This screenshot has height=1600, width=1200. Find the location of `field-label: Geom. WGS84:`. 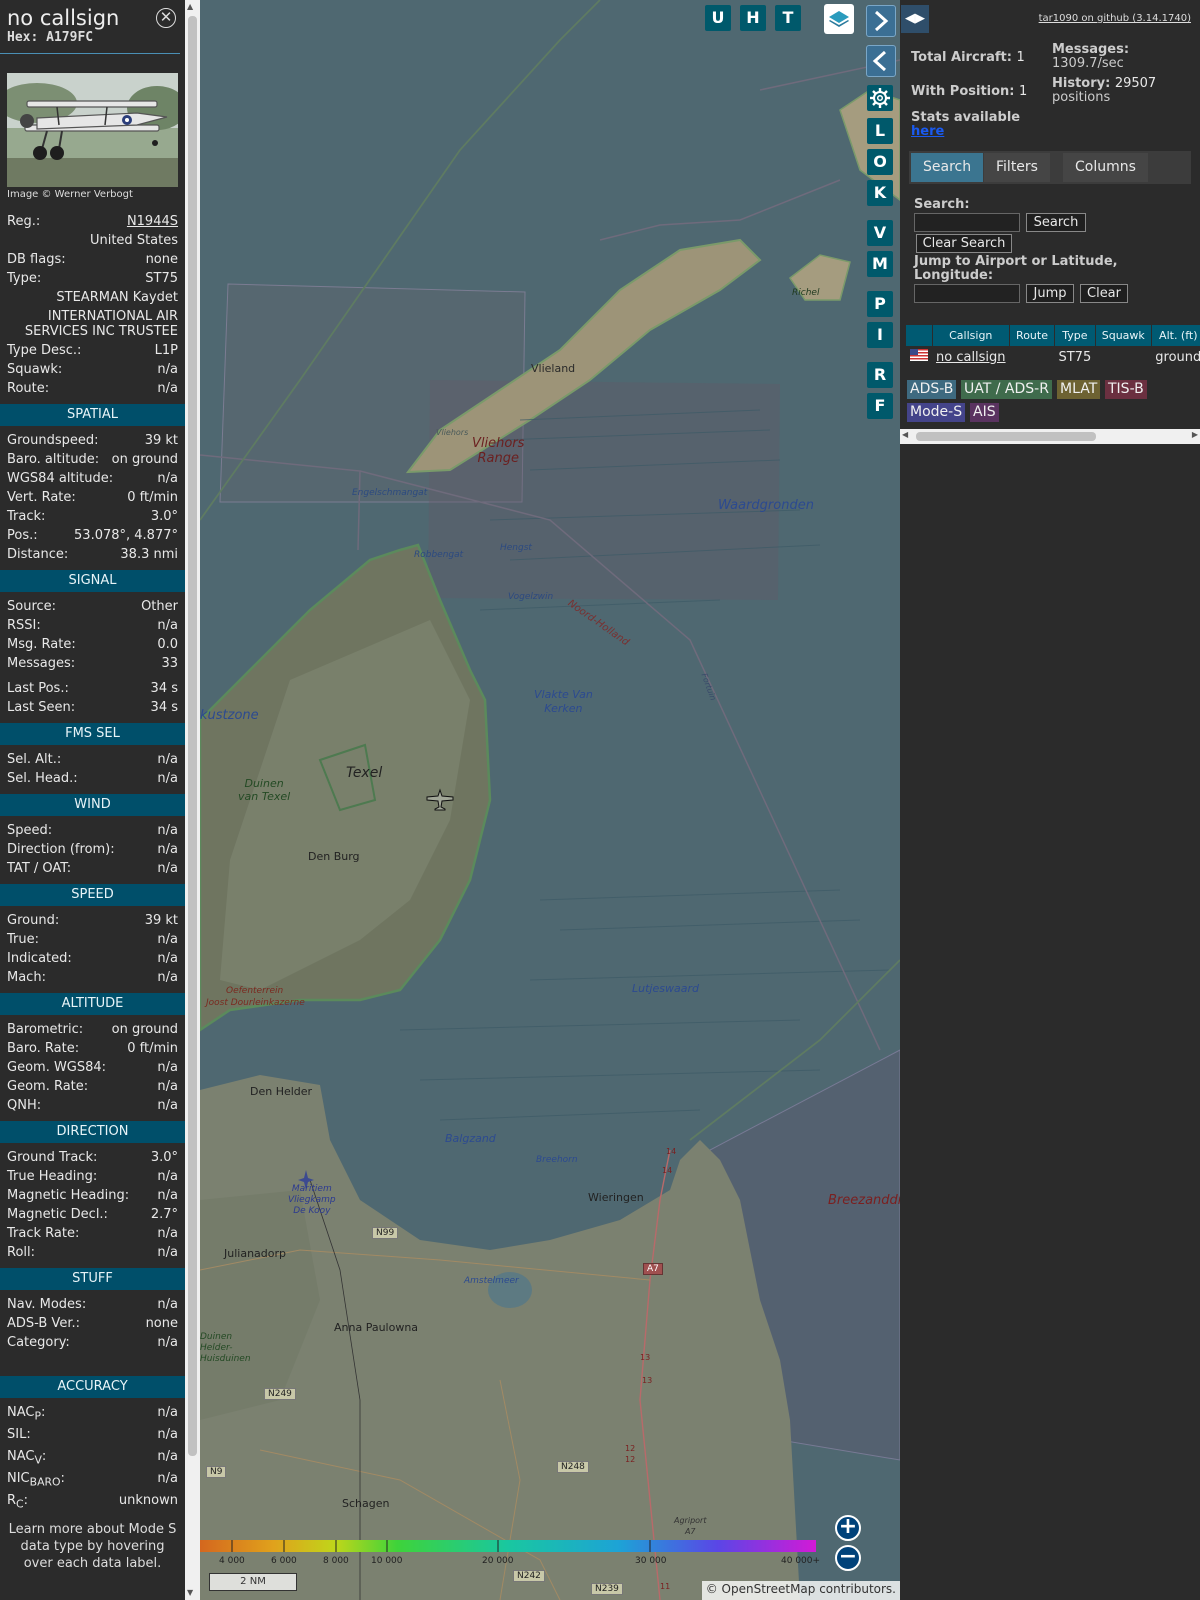

field-label: Geom. WGS84: is located at coordinates (56, 1067).